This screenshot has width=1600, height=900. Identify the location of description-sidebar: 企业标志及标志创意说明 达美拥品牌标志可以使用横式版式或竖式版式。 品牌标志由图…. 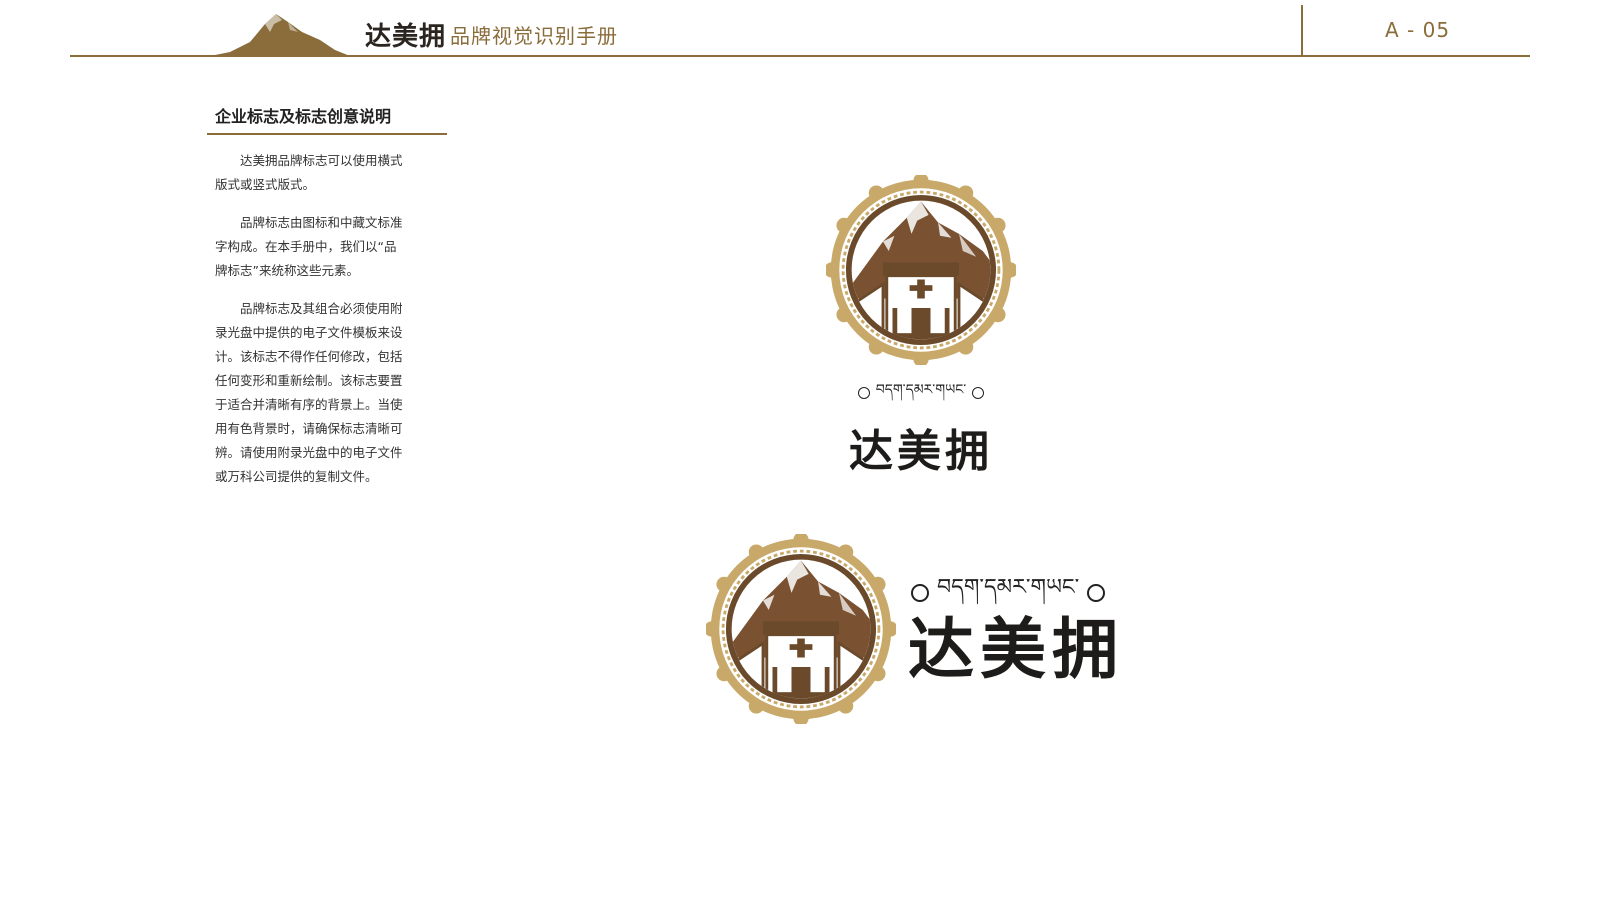
(327, 296).